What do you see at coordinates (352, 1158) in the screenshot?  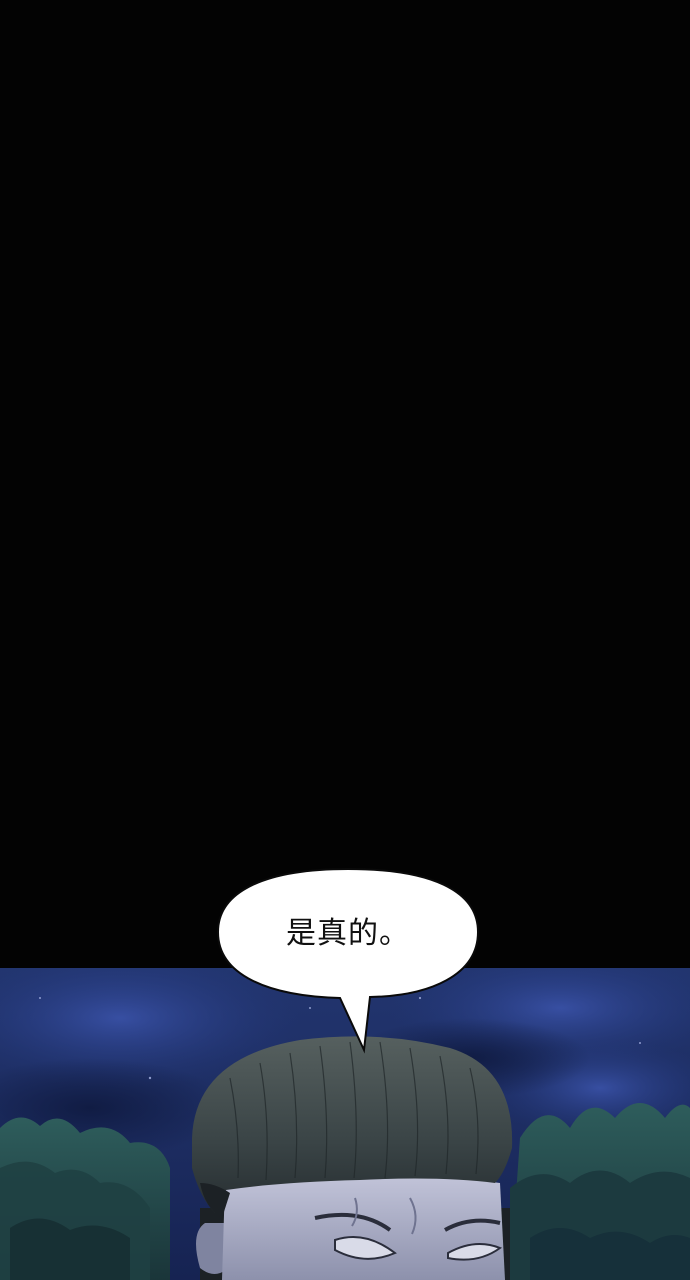 I see `character-head` at bounding box center [352, 1158].